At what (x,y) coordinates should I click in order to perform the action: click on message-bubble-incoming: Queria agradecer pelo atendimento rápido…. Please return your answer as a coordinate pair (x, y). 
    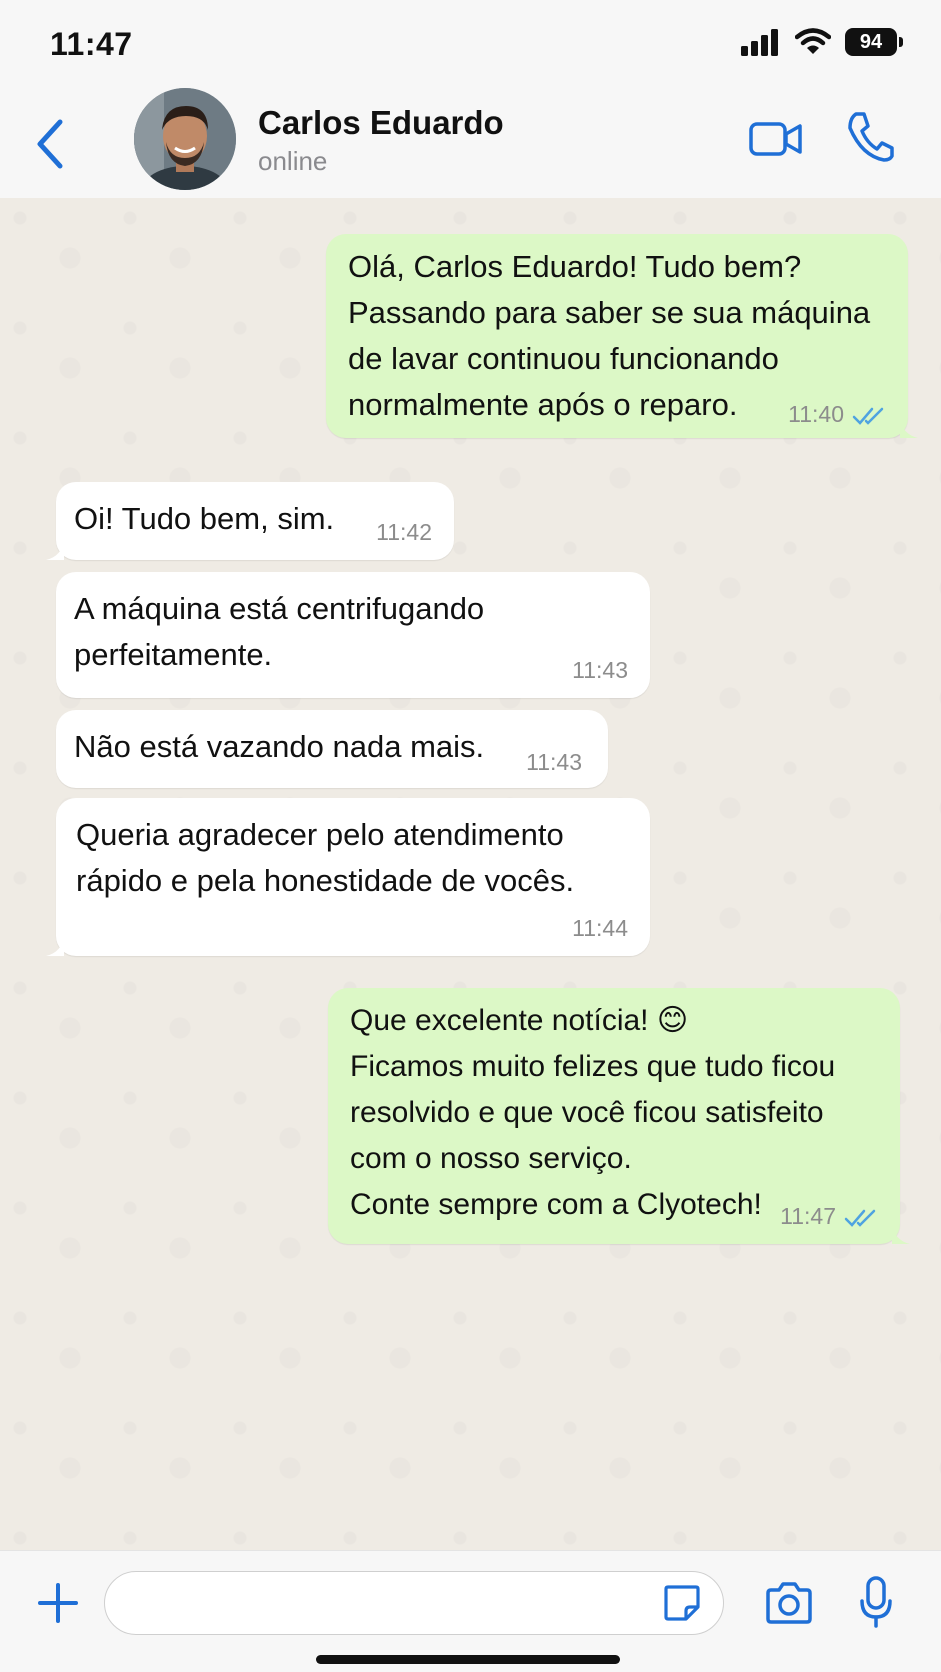
    Looking at the image, I should click on (348, 877).